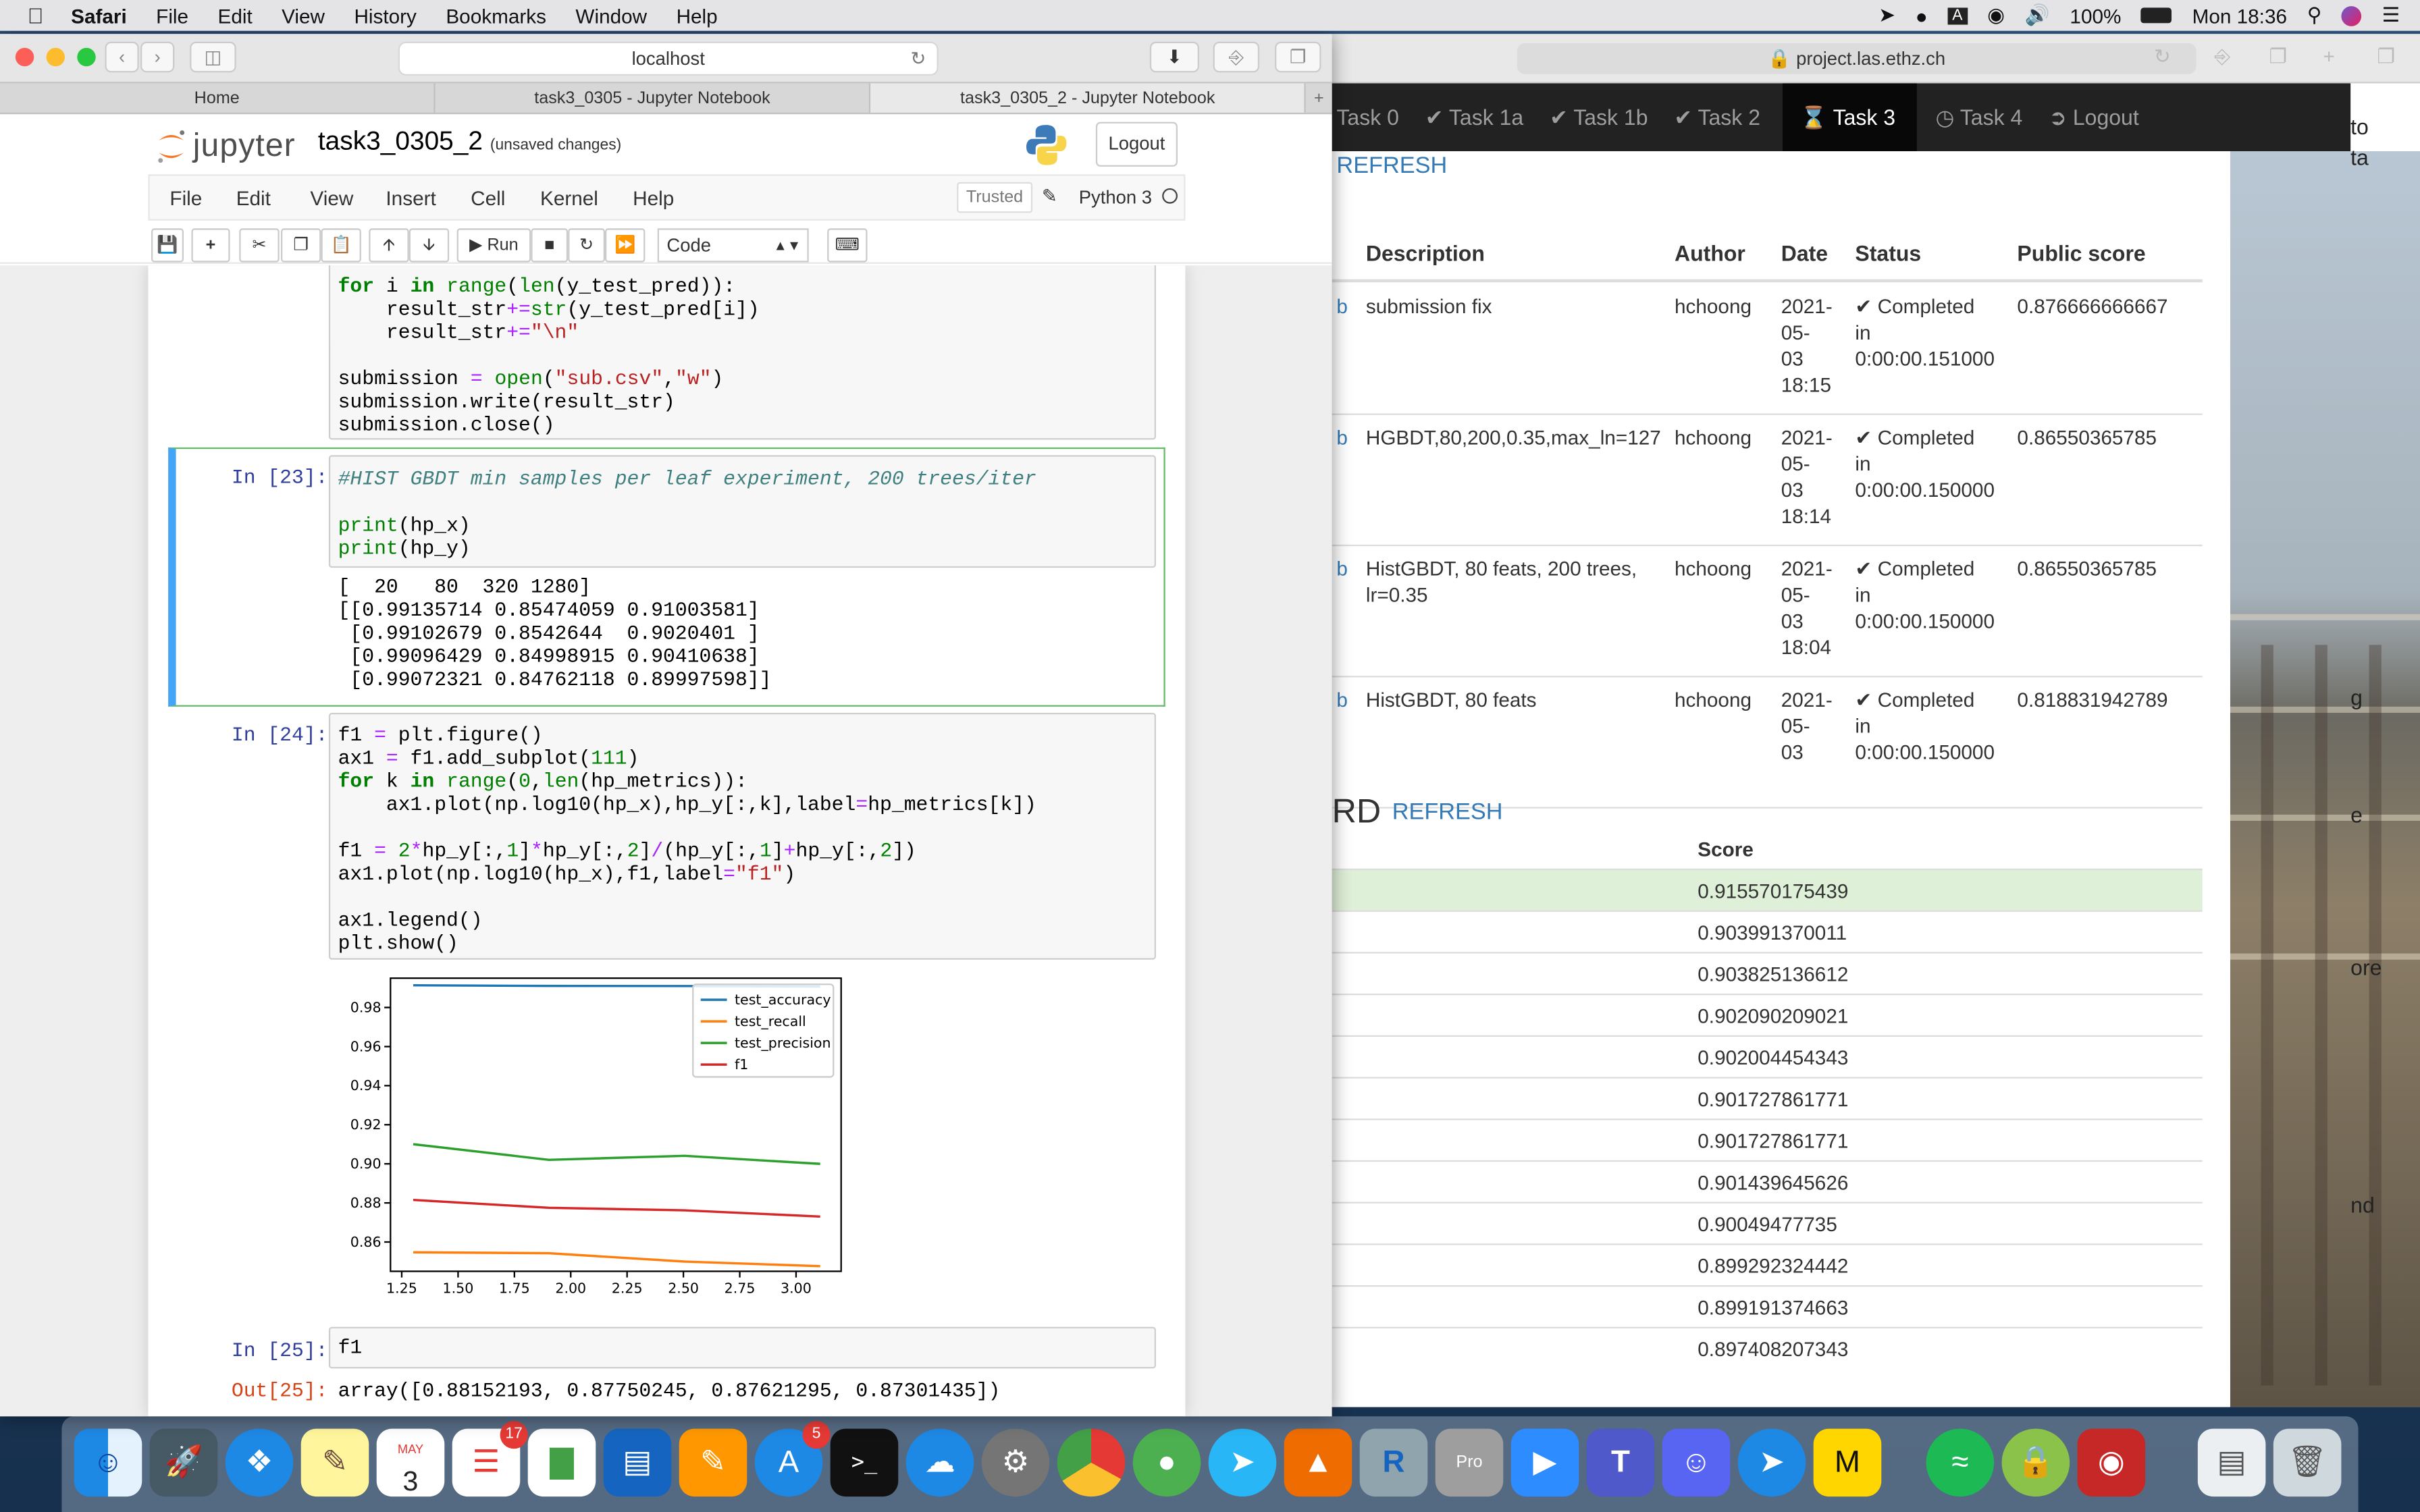 This screenshot has height=1512, width=2420. Describe the element at coordinates (2391, 15) in the screenshot. I see `notification-center-icon: ☰` at that location.